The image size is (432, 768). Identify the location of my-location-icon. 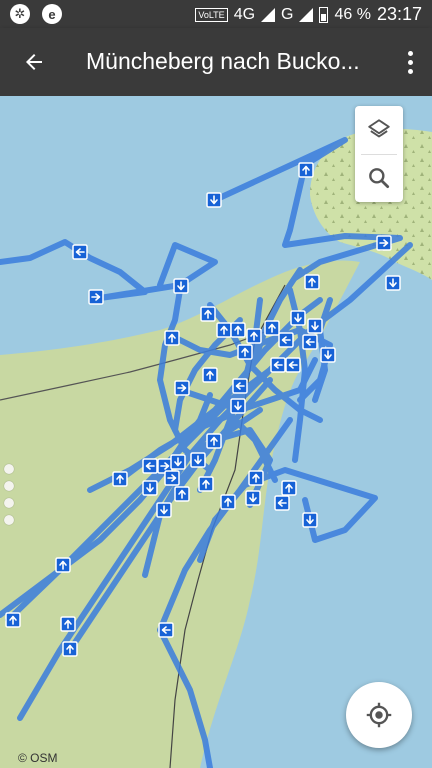
(379, 715).